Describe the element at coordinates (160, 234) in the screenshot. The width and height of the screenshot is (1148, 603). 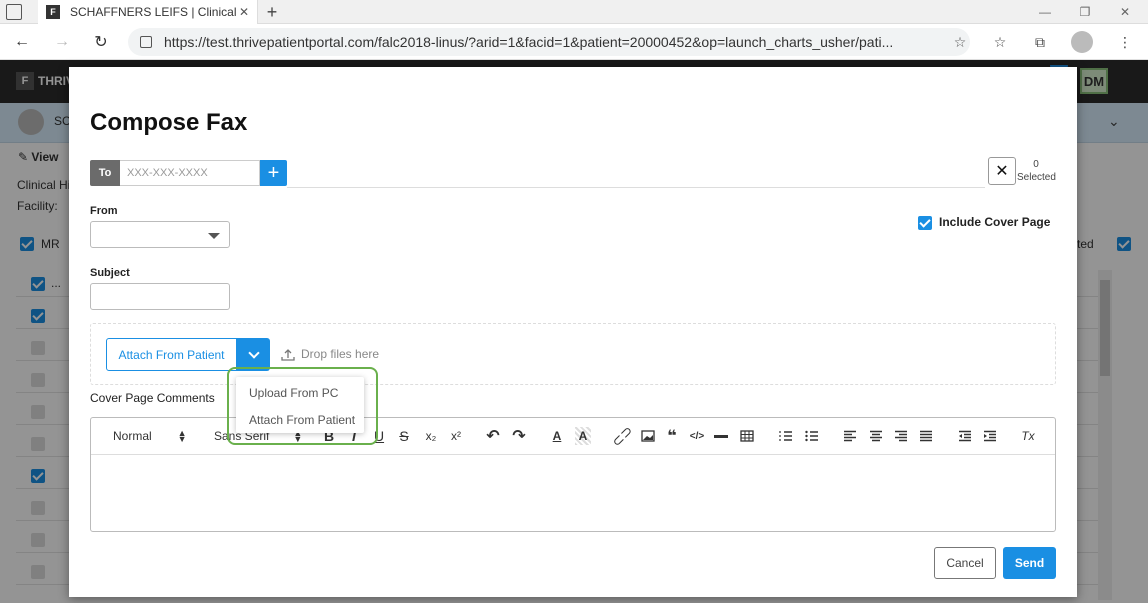
I see `from-select` at that location.